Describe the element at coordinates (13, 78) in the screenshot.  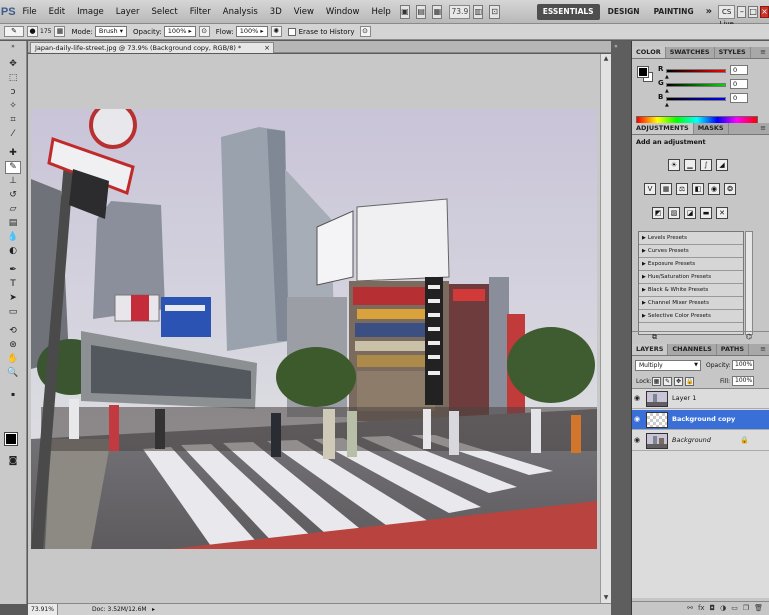
I see `marquee-tool-icon: ⬚` at that location.